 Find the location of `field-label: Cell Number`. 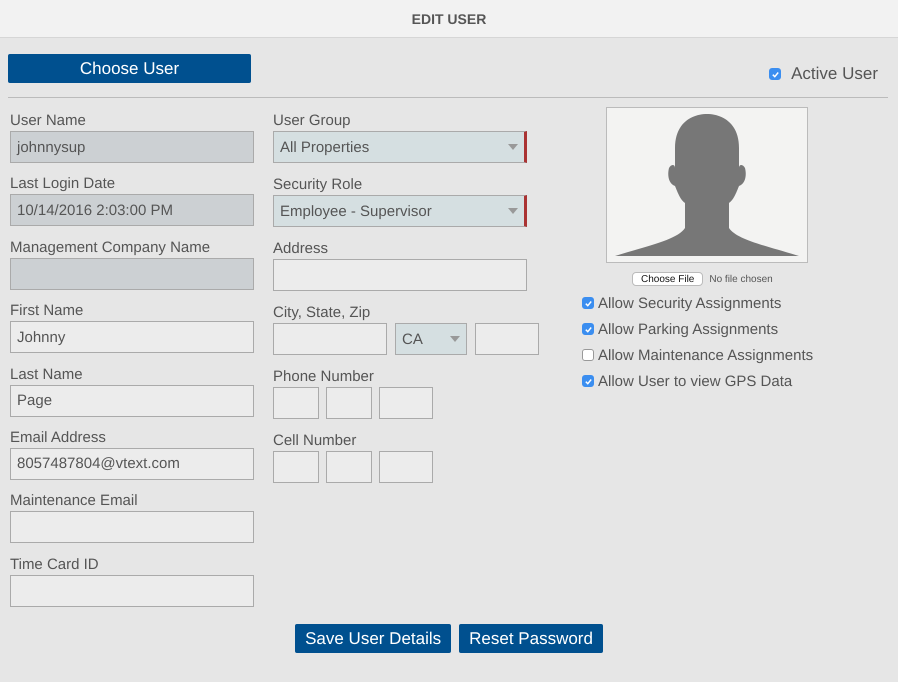

field-label: Cell Number is located at coordinates (315, 441).